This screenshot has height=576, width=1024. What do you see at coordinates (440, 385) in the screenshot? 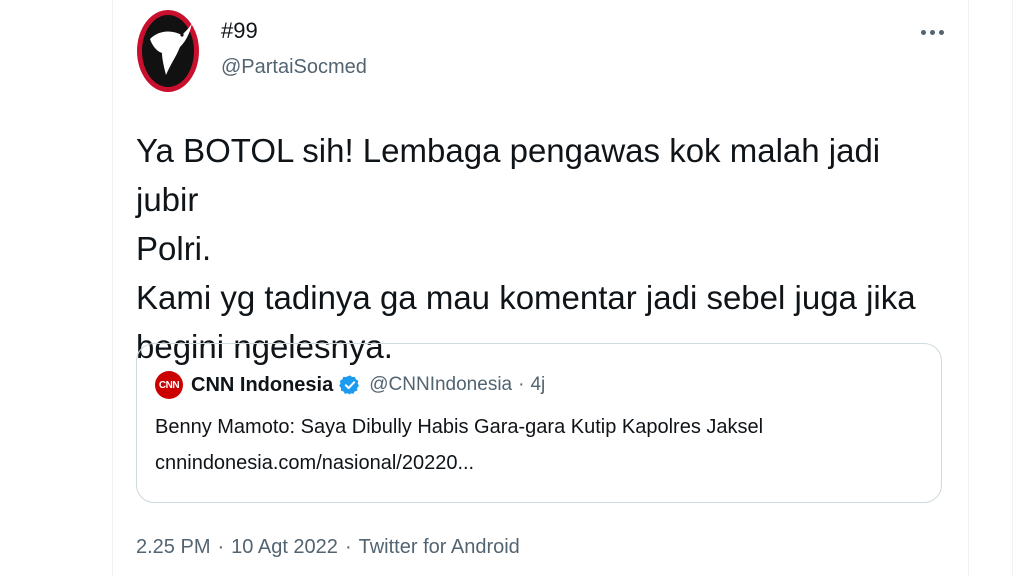
I see `quoted-author-handle: @CNNIndonesia` at bounding box center [440, 385].